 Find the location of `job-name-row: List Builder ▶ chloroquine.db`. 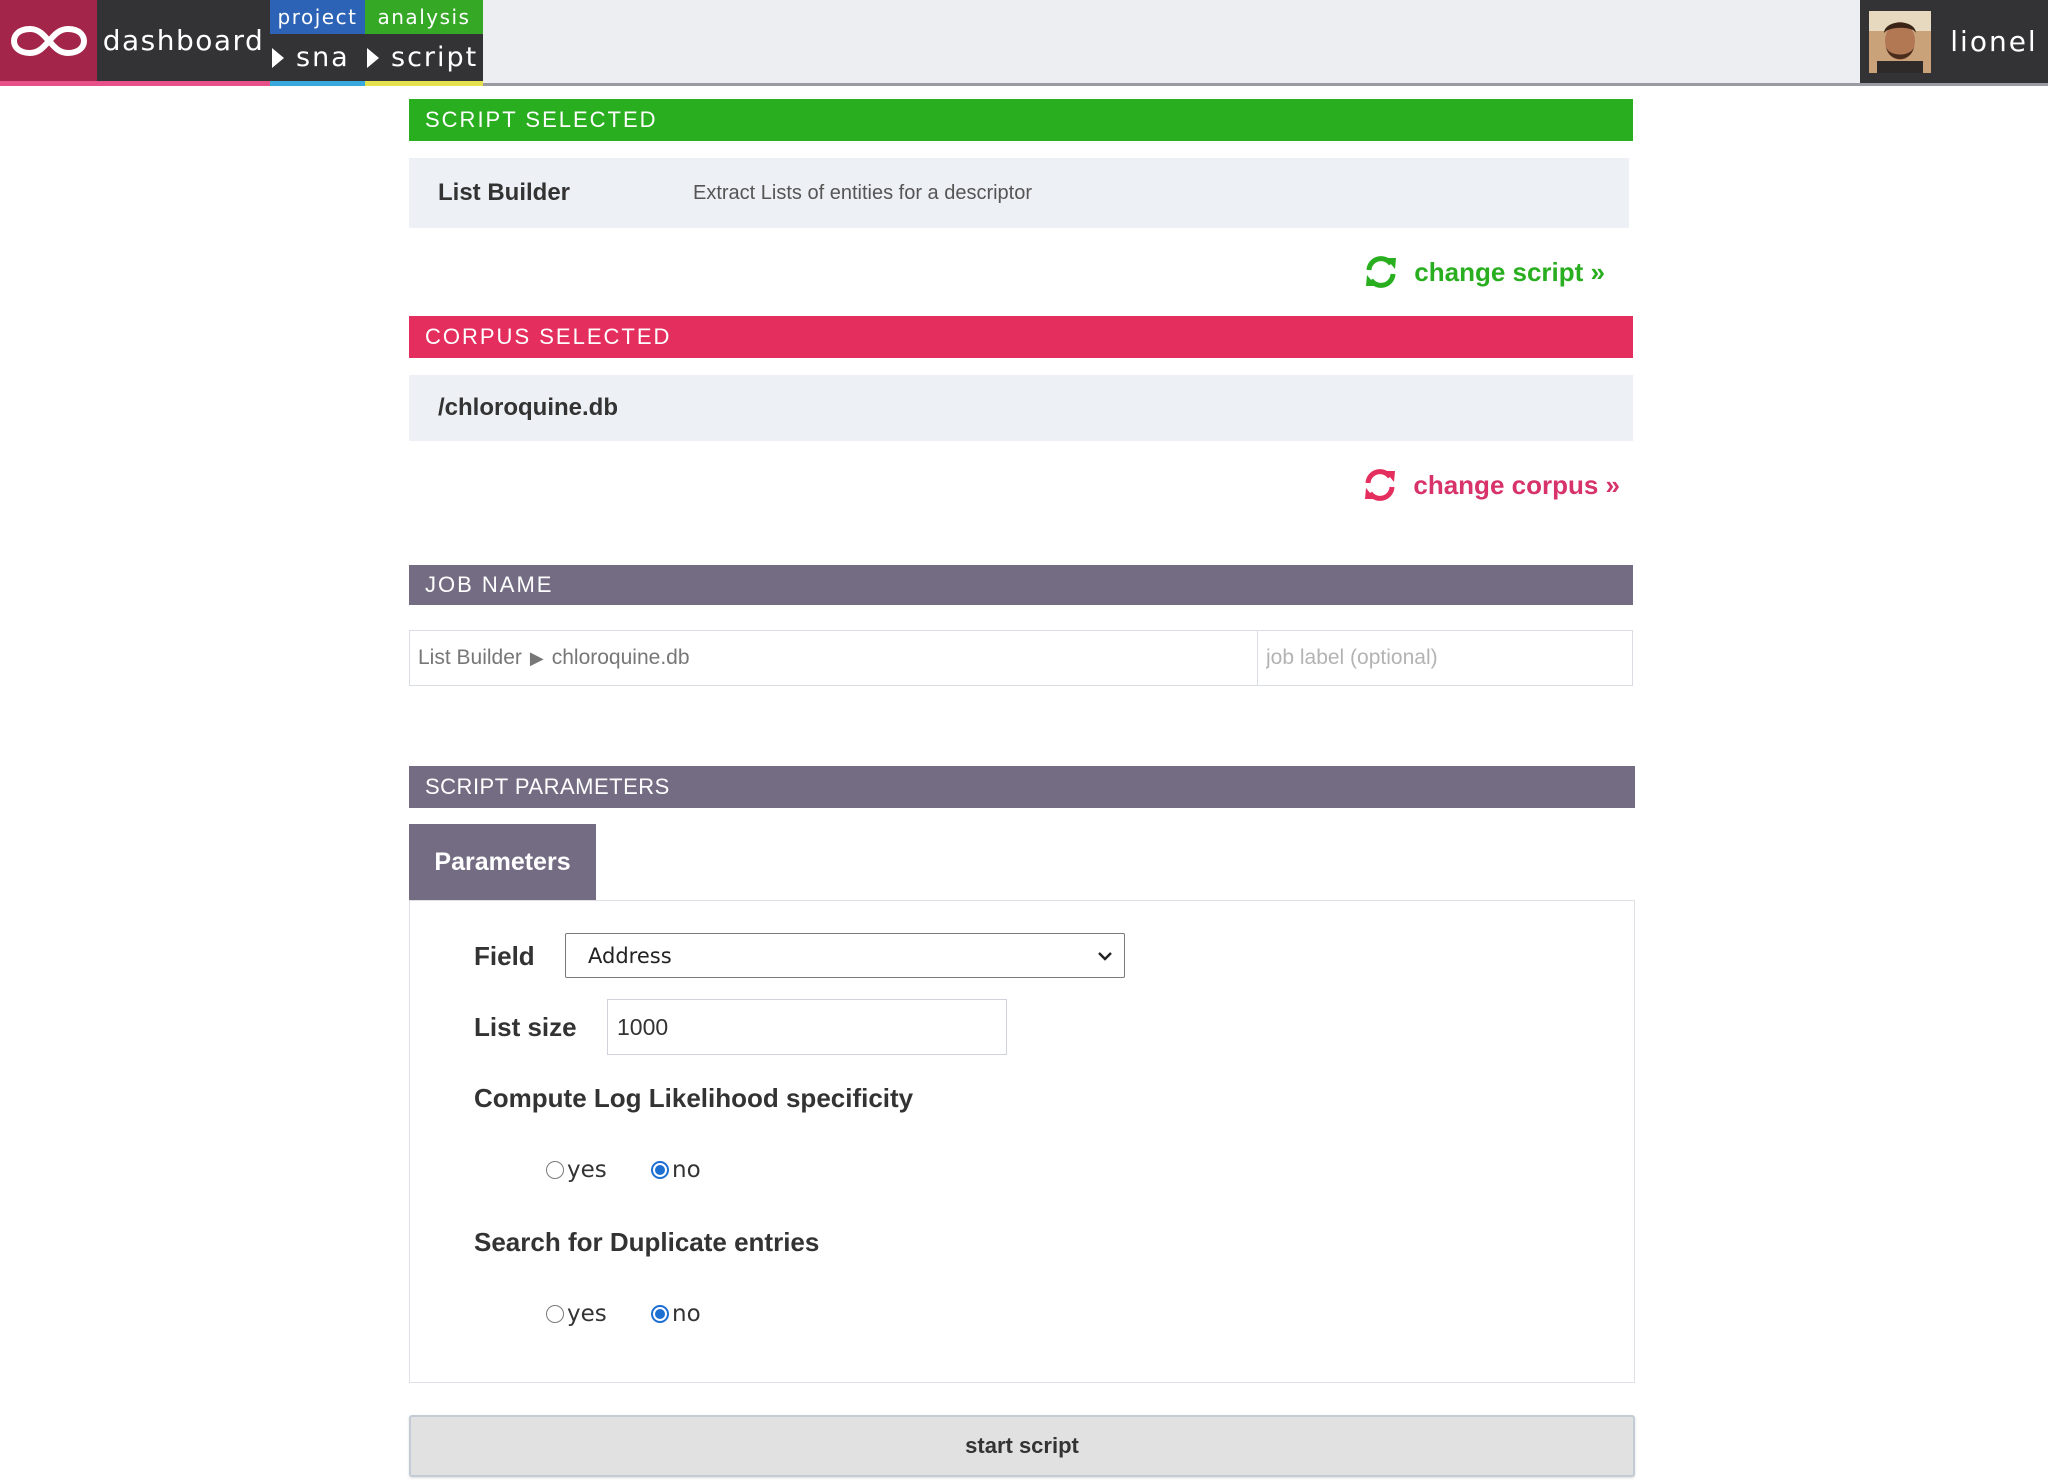

job-name-row: List Builder ▶ chloroquine.db is located at coordinates (1021, 658).